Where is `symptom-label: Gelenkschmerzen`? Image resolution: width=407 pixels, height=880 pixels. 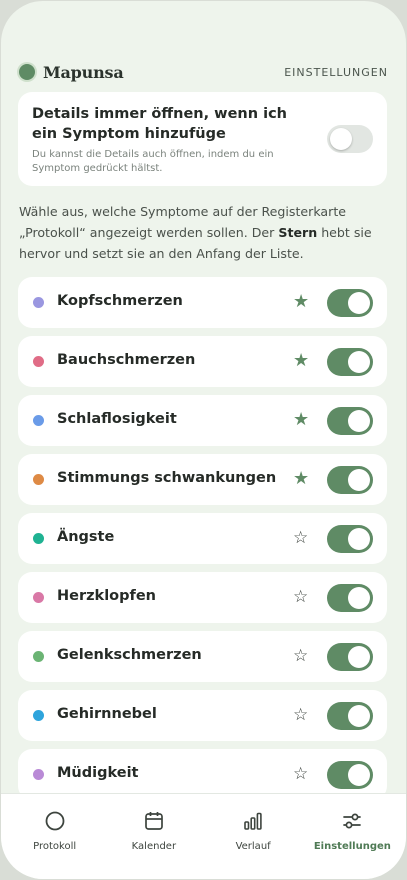
symptom-label: Gelenkschmerzen is located at coordinates (129, 655).